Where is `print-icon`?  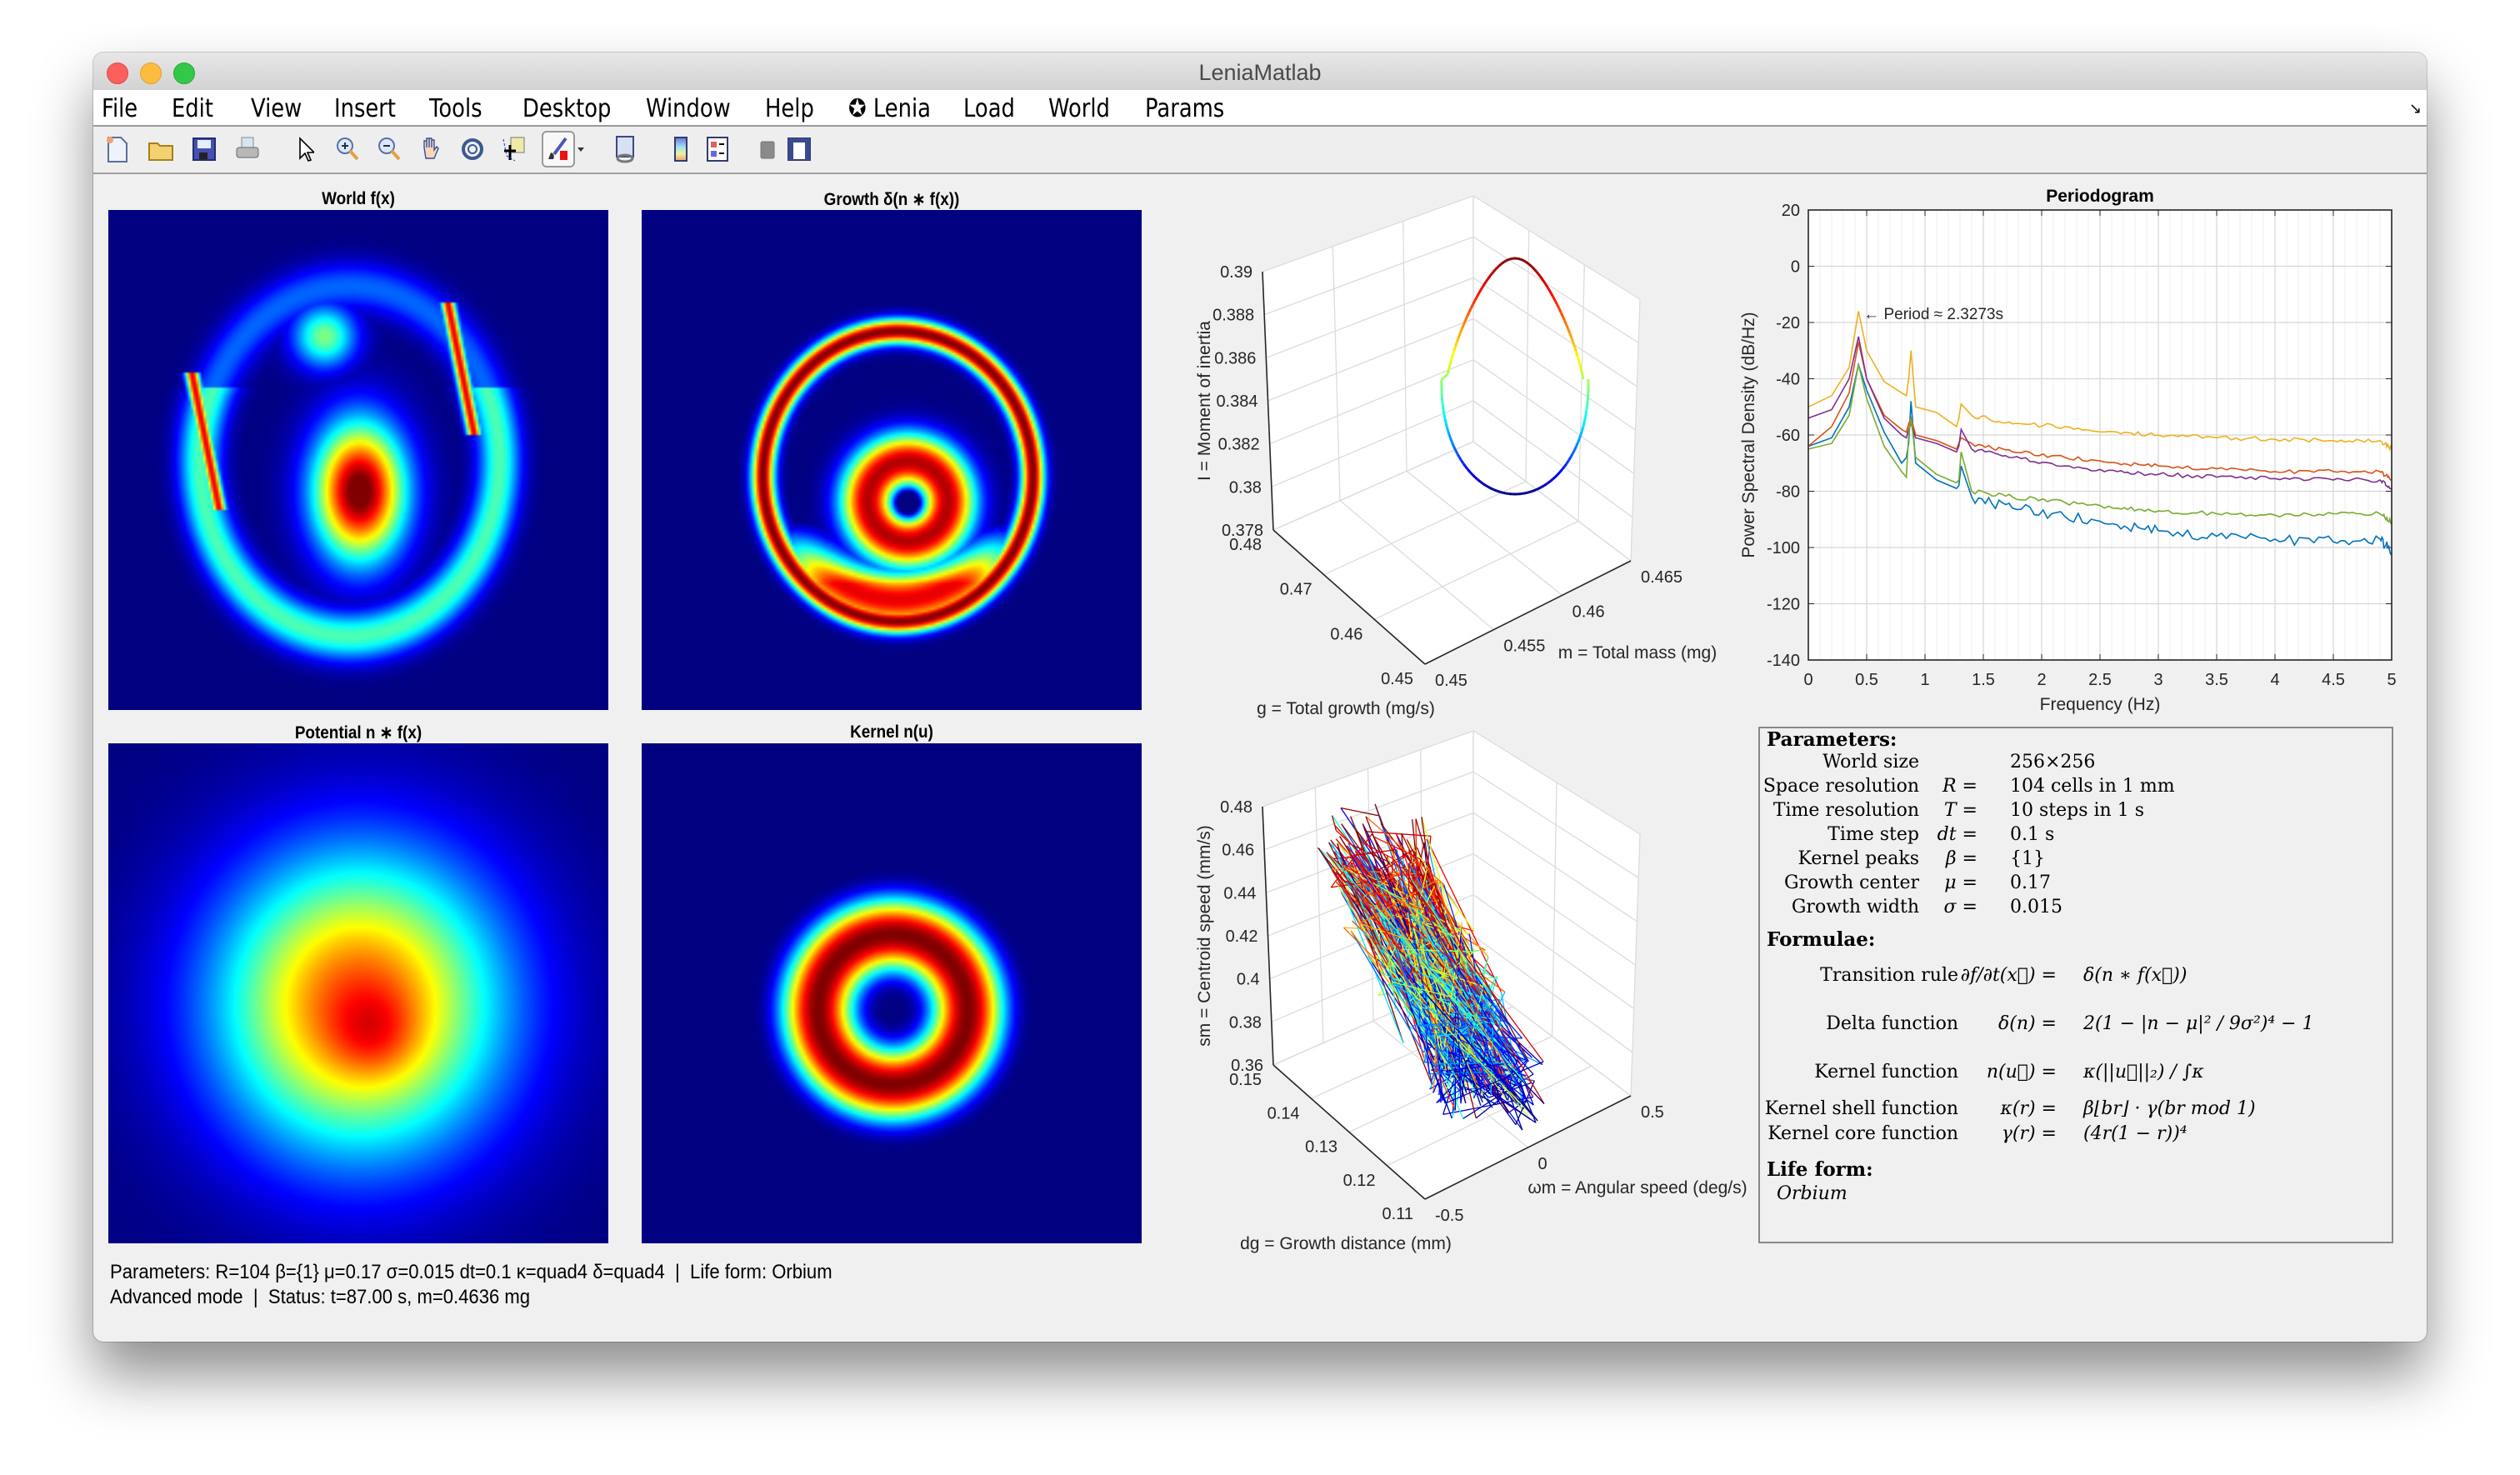 print-icon is located at coordinates (247, 149).